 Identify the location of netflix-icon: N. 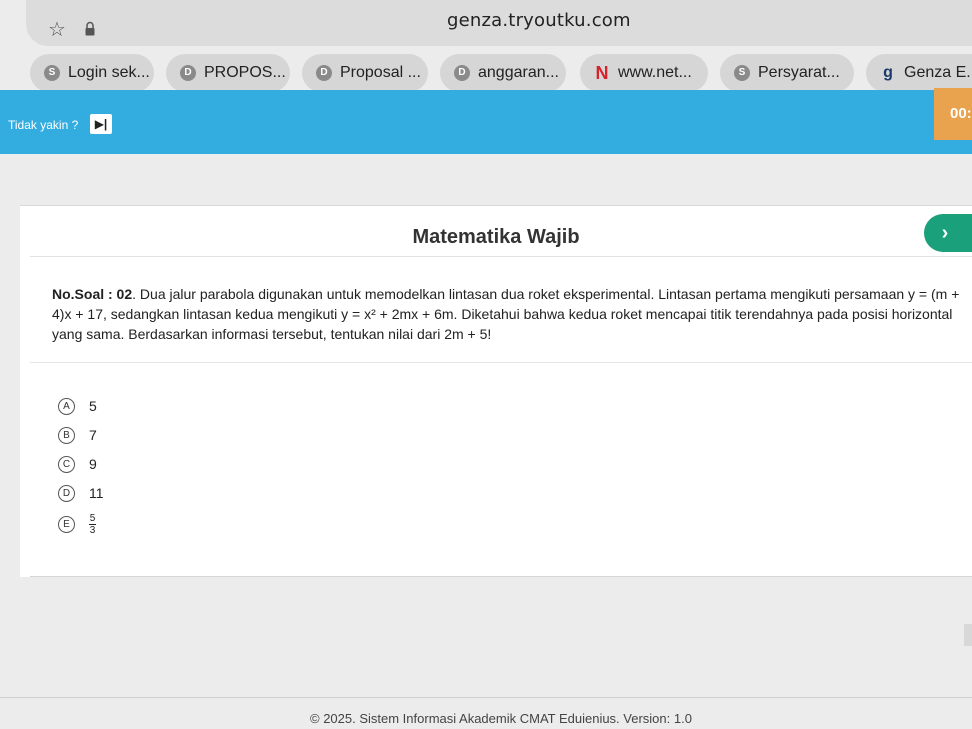
(602, 73).